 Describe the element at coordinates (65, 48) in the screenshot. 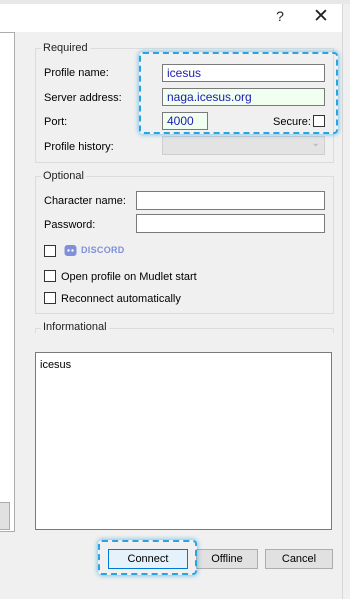

I see `required-group-title: Required` at that location.